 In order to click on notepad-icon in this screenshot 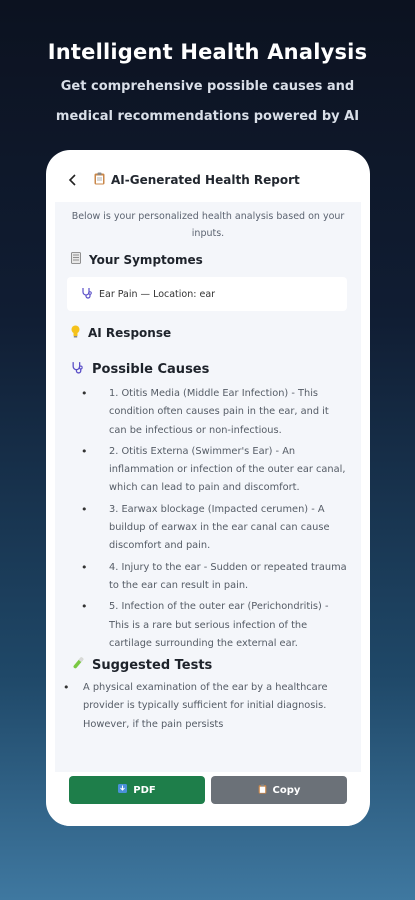, I will do `click(76, 259)`.